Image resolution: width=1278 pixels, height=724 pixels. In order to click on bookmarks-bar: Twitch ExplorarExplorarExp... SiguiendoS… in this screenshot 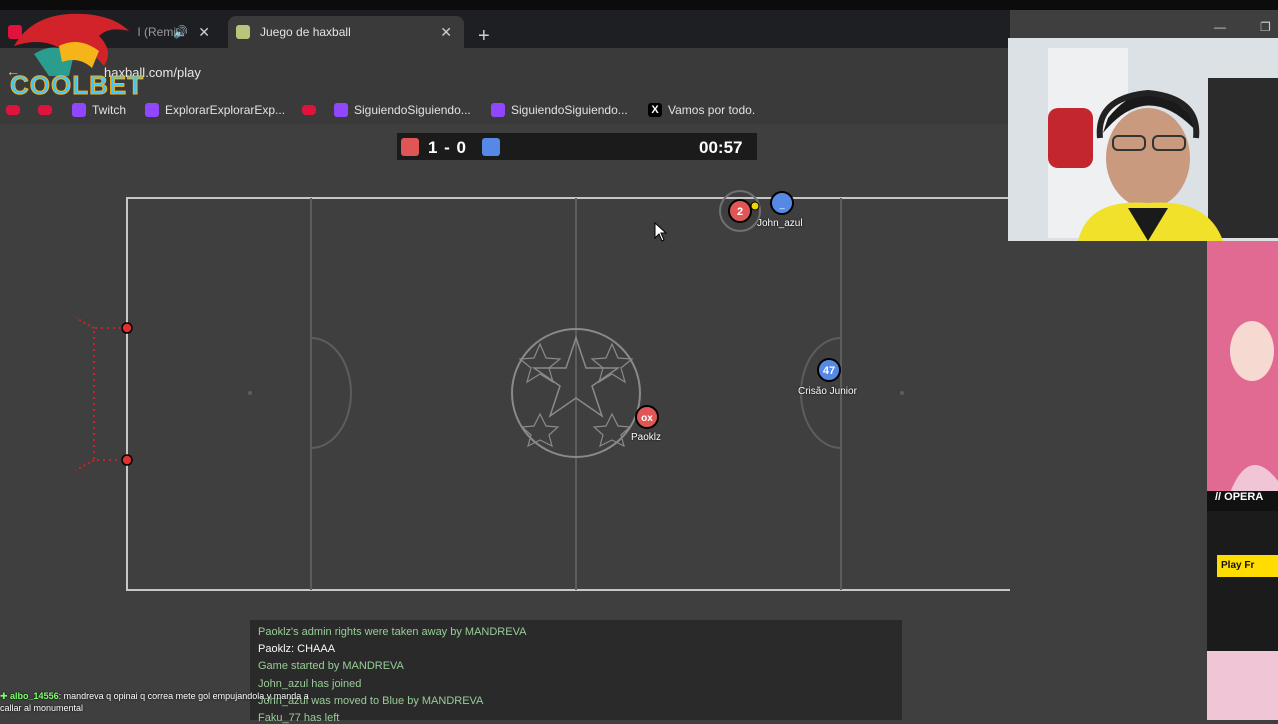, I will do `click(505, 110)`.